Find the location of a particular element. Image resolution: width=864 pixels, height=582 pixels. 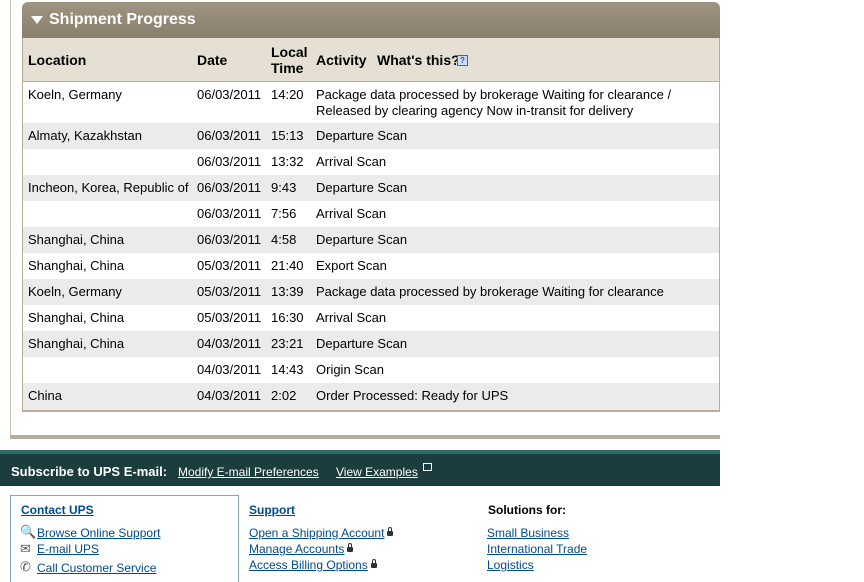

cell-time: 7:56 is located at coordinates (284, 213).